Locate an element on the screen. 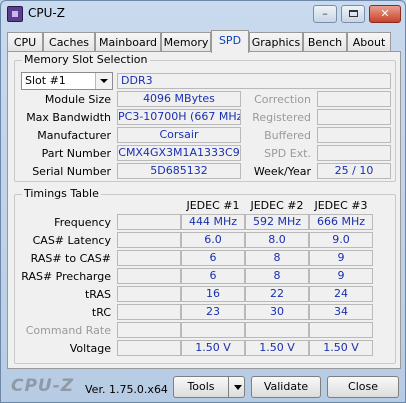  tab-mainboard: Mainboard is located at coordinates (128, 42).